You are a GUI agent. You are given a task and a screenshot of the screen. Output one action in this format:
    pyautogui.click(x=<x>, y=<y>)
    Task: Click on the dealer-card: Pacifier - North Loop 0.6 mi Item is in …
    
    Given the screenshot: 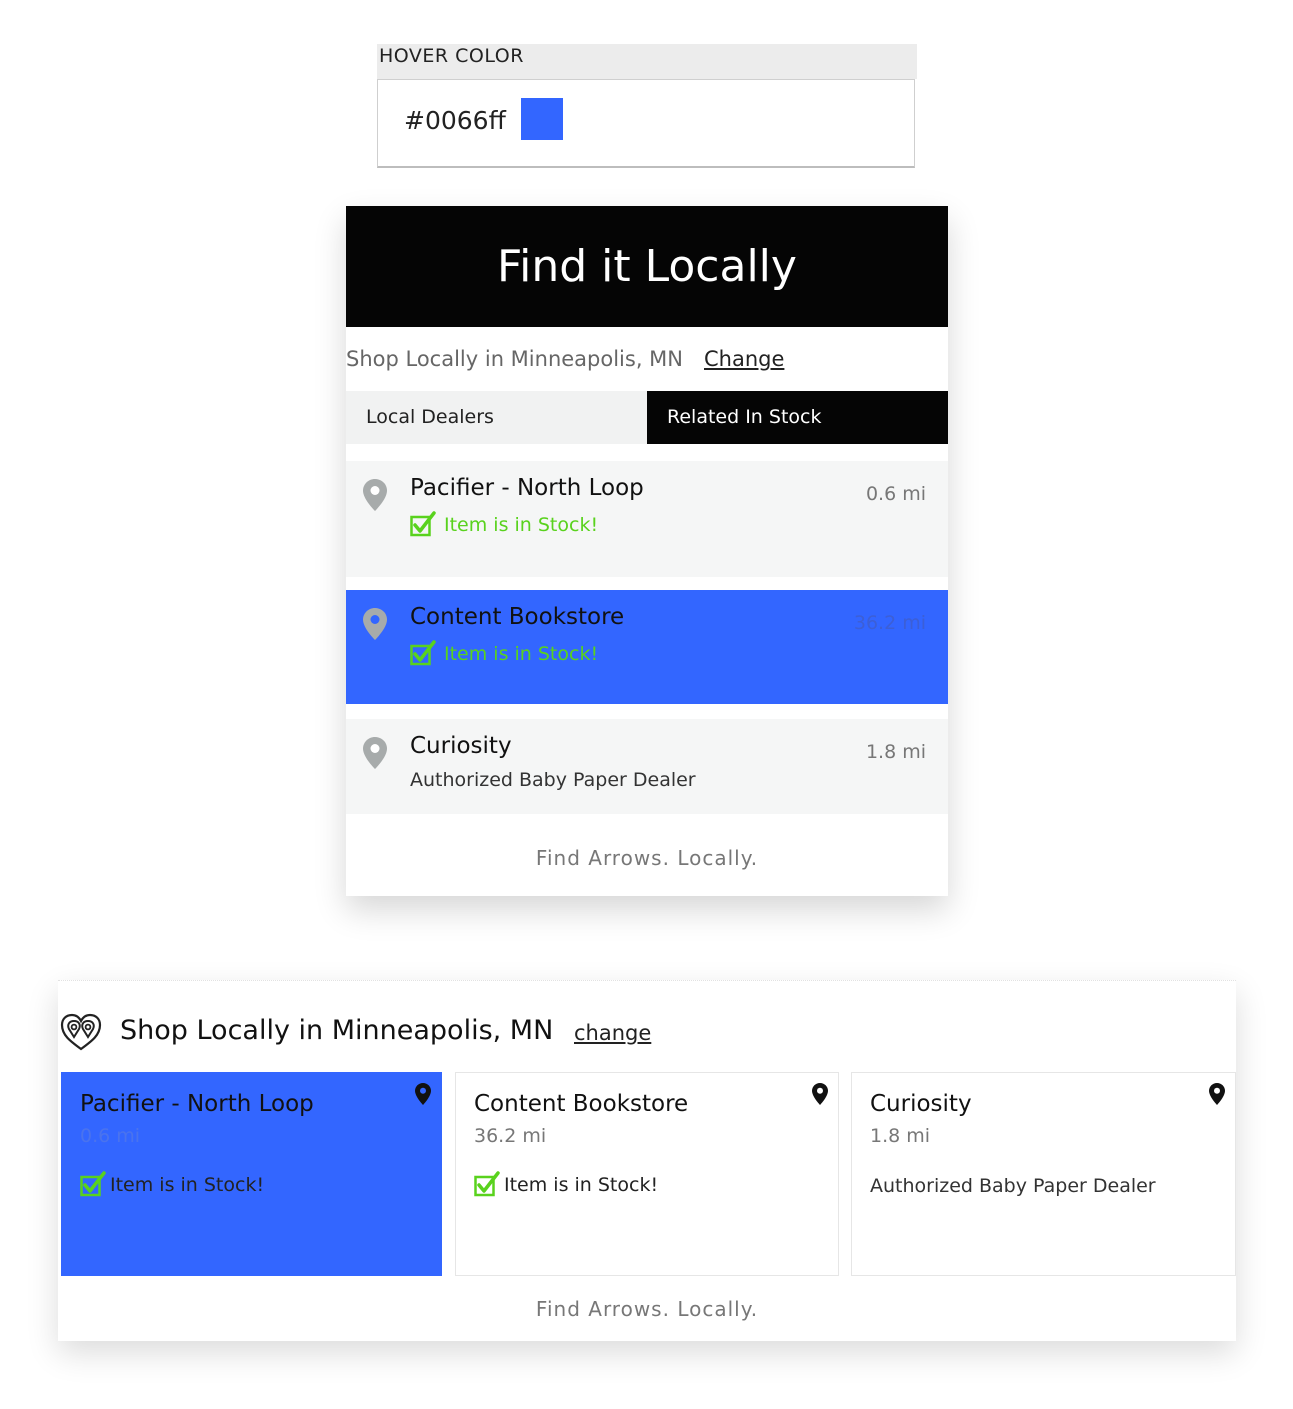 What is the action you would take?
    pyautogui.click(x=251, y=1174)
    